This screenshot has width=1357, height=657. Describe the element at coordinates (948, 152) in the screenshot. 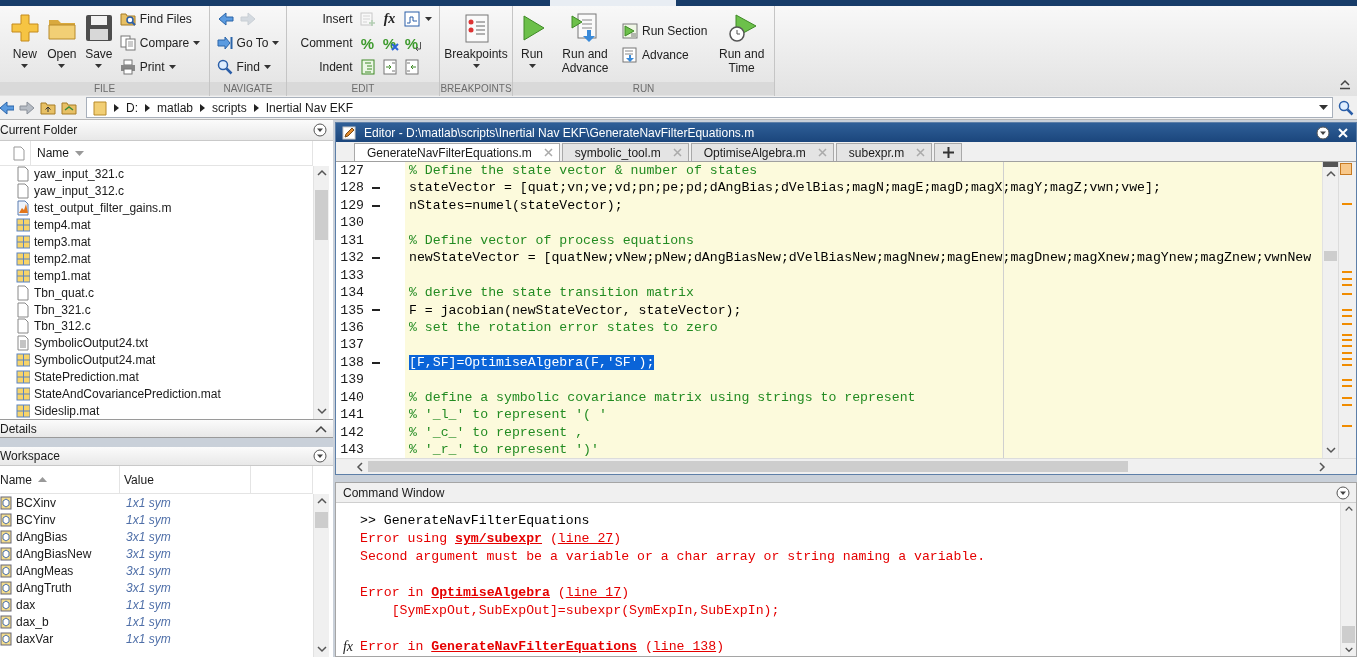

I see `new-tab-button` at that location.